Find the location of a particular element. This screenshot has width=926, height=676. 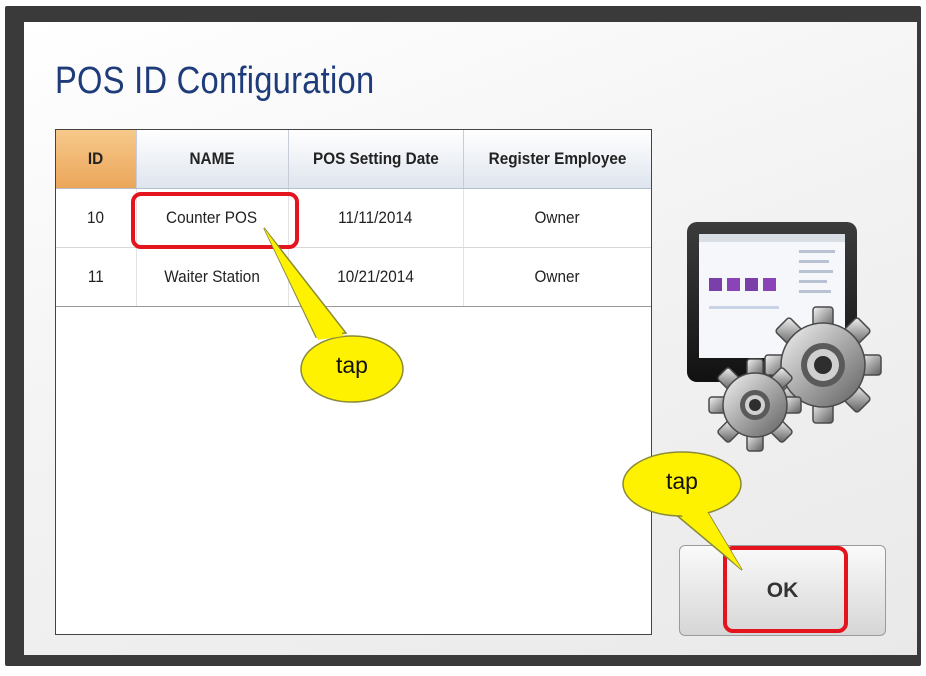

cell-date: 11/11/2014 is located at coordinates (376, 218).